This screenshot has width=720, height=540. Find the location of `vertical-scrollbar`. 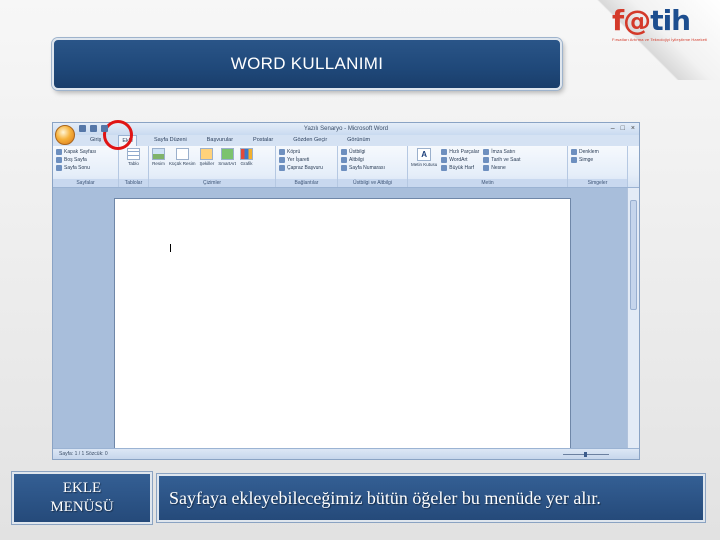

vertical-scrollbar is located at coordinates (633, 319).